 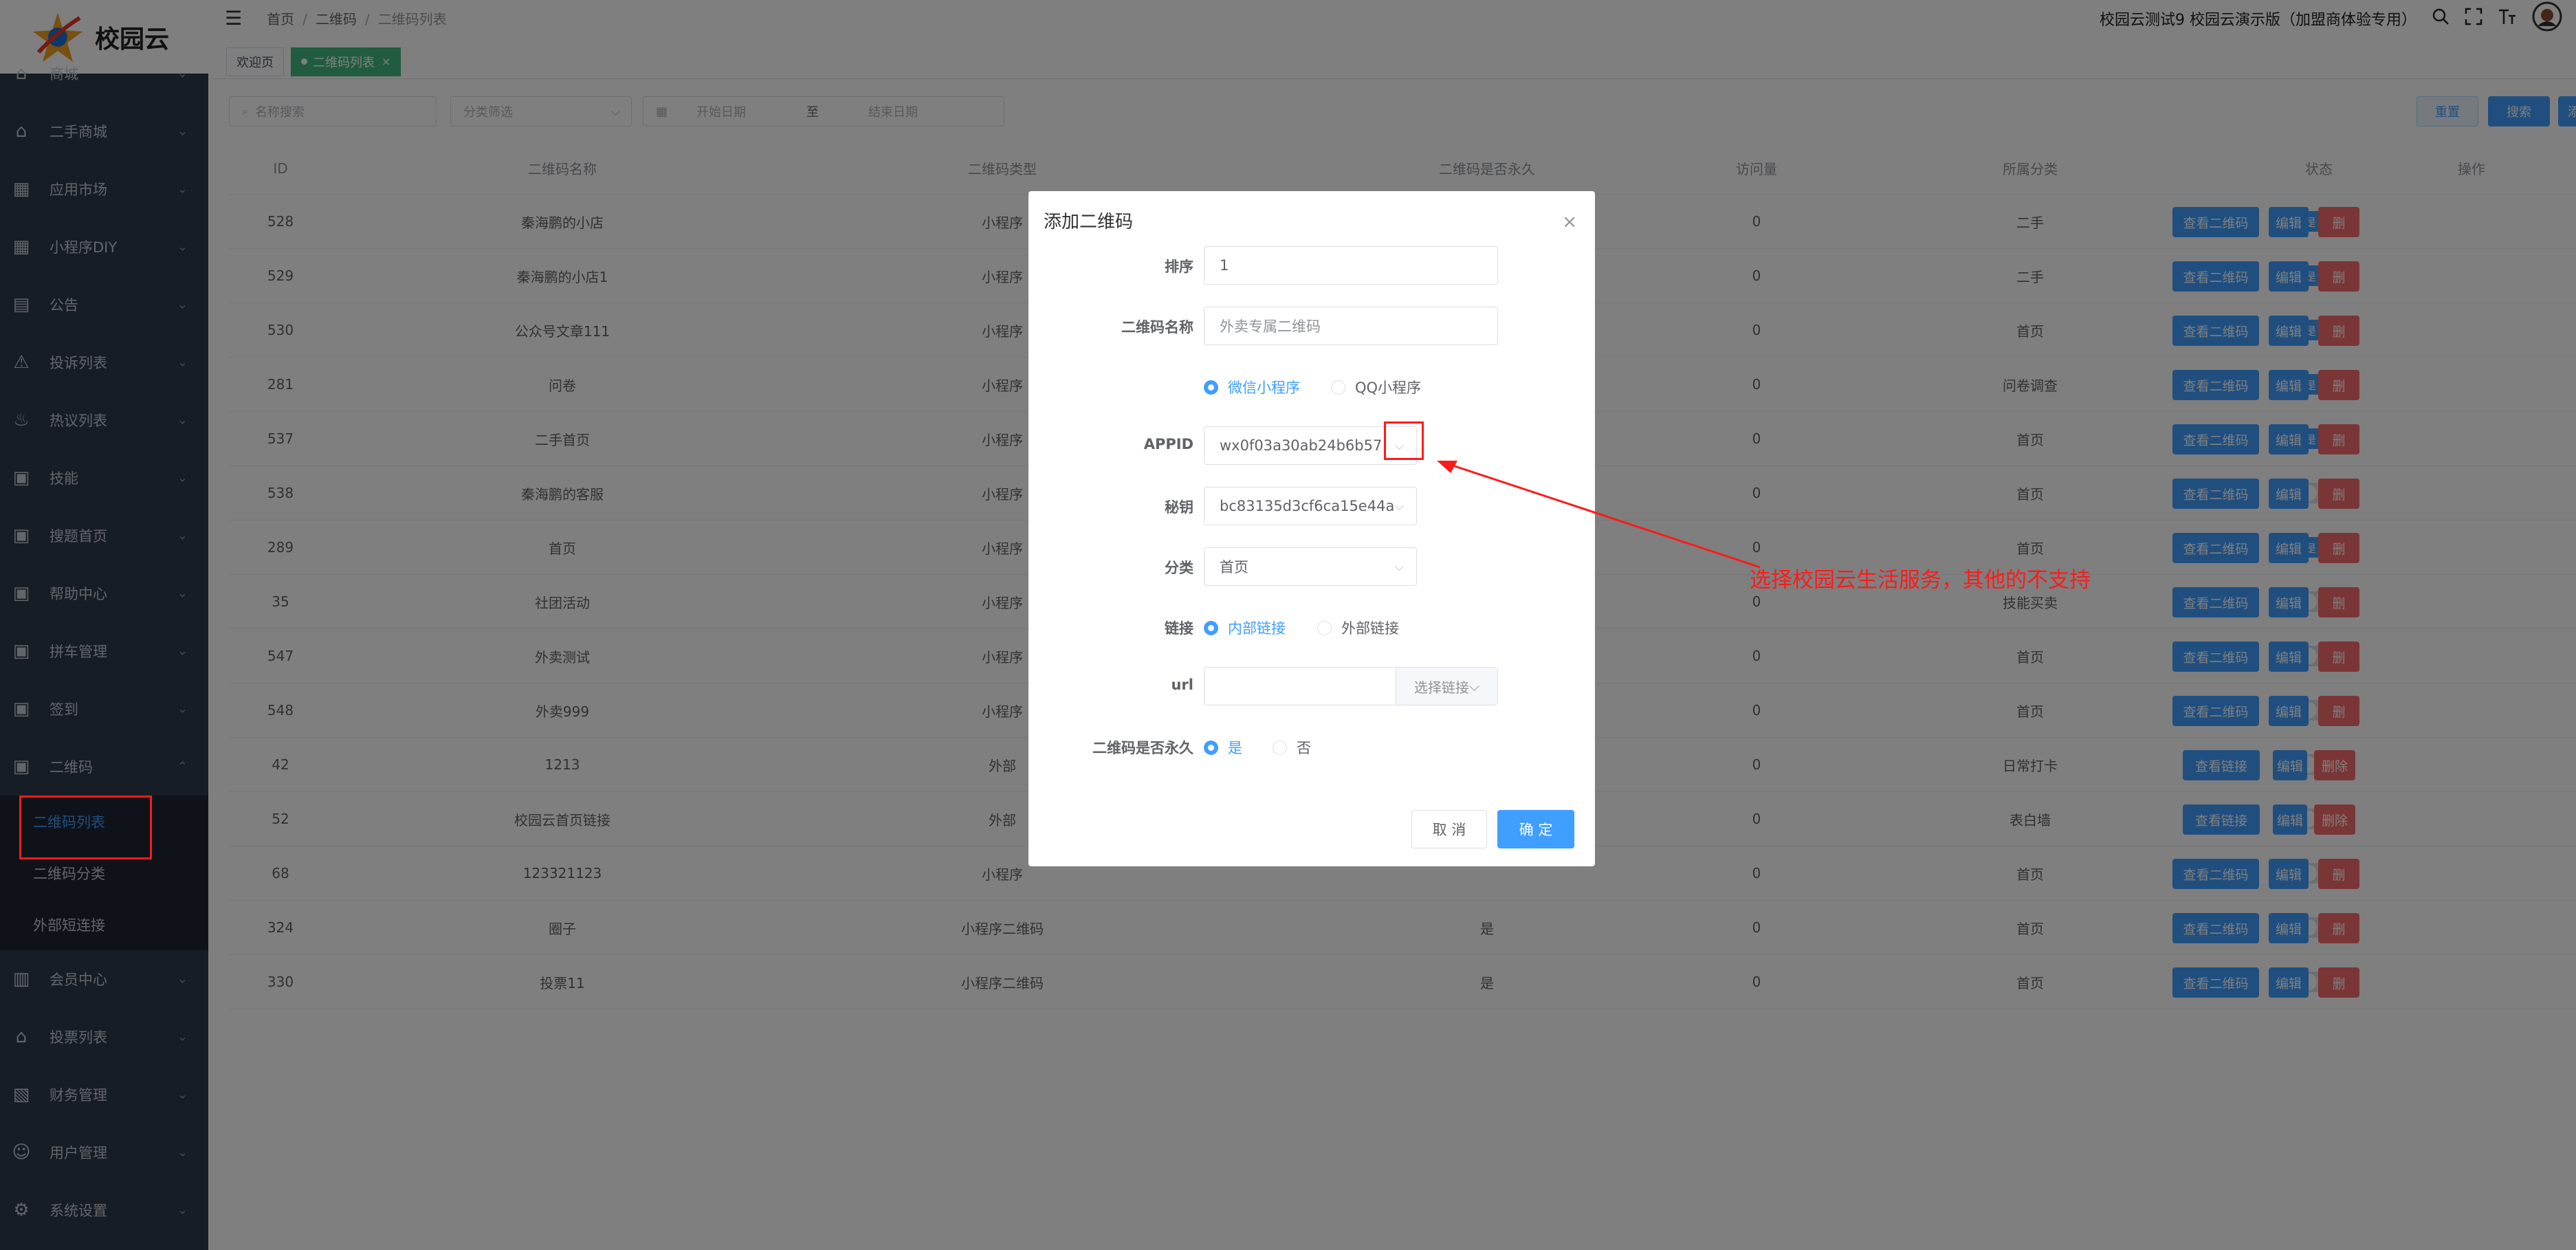 What do you see at coordinates (1257, 628) in the screenshot?
I see `radio-label: 内部链接` at bounding box center [1257, 628].